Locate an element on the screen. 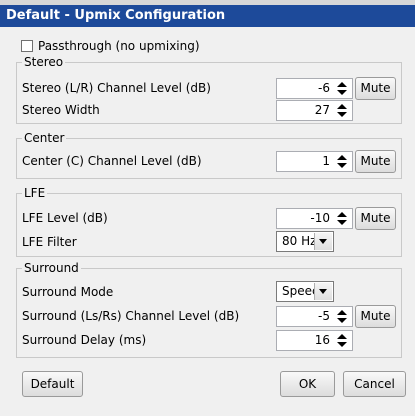 The image size is (415, 416). stereo-mute-button: Mute is located at coordinates (375, 88).